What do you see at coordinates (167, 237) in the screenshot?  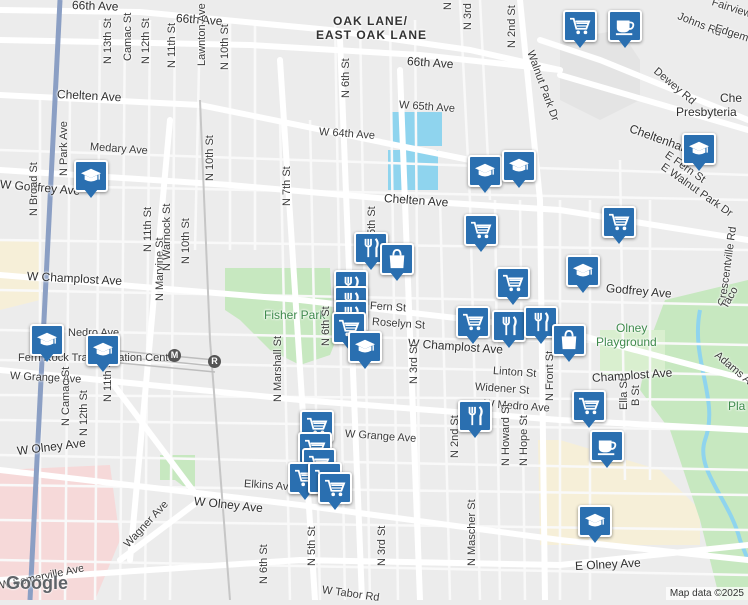 I see `street-n-warnock: N Warnock St` at bounding box center [167, 237].